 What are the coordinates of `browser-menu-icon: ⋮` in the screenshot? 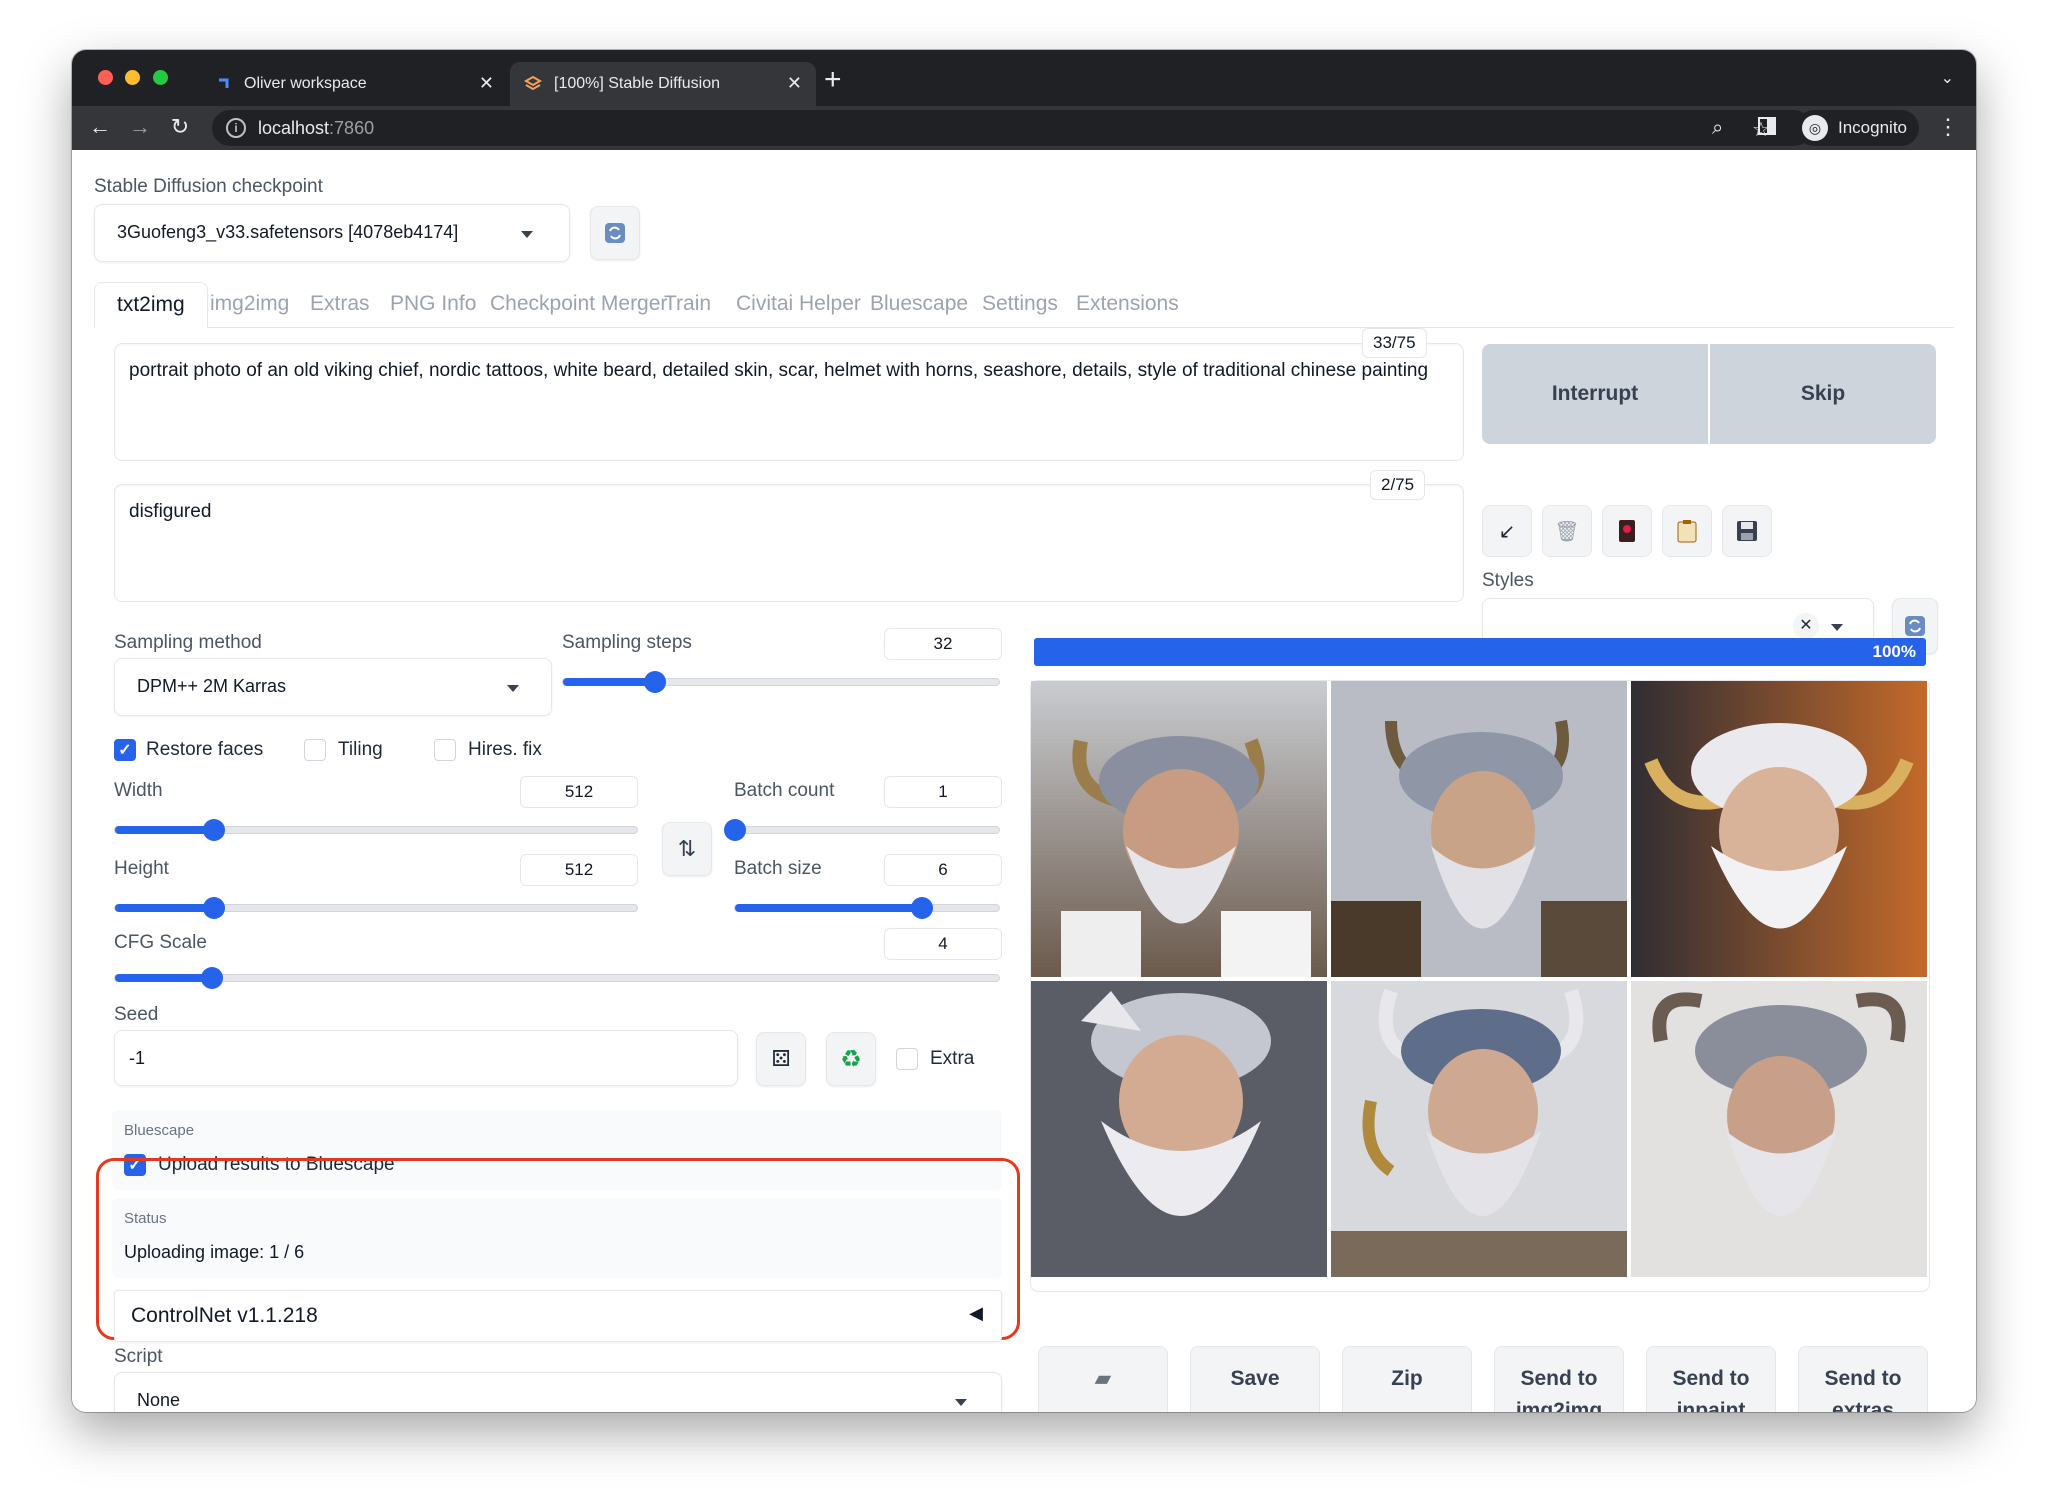 It's located at (1948, 127).